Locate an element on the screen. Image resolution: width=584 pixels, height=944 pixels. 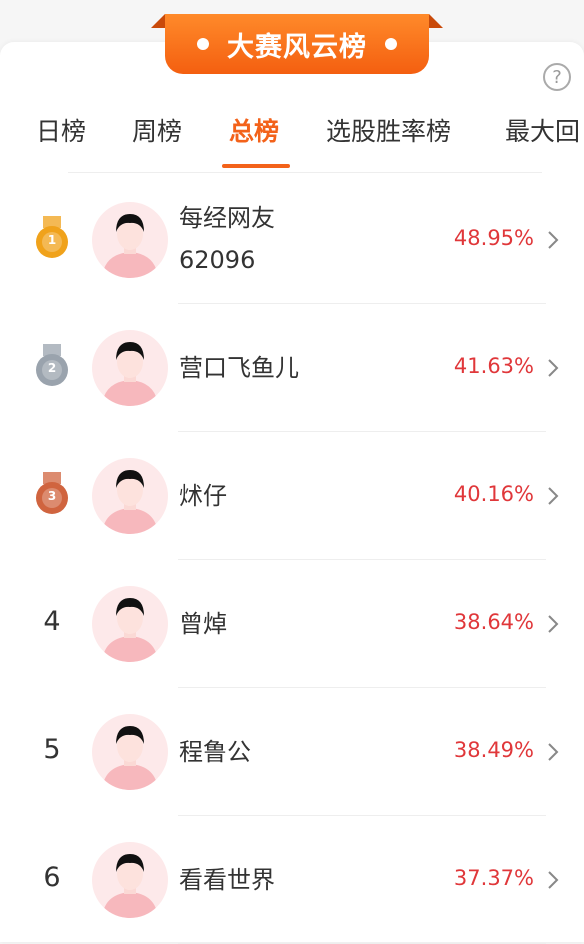
ranking-row: 3 炢仔 40.16% is located at coordinates (292, 496).